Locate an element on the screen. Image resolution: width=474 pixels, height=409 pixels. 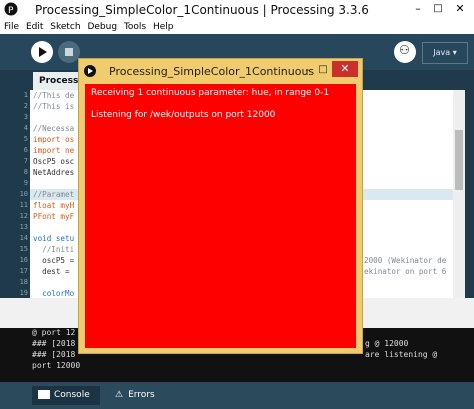
code-line: //This is is located at coordinates (54, 106).